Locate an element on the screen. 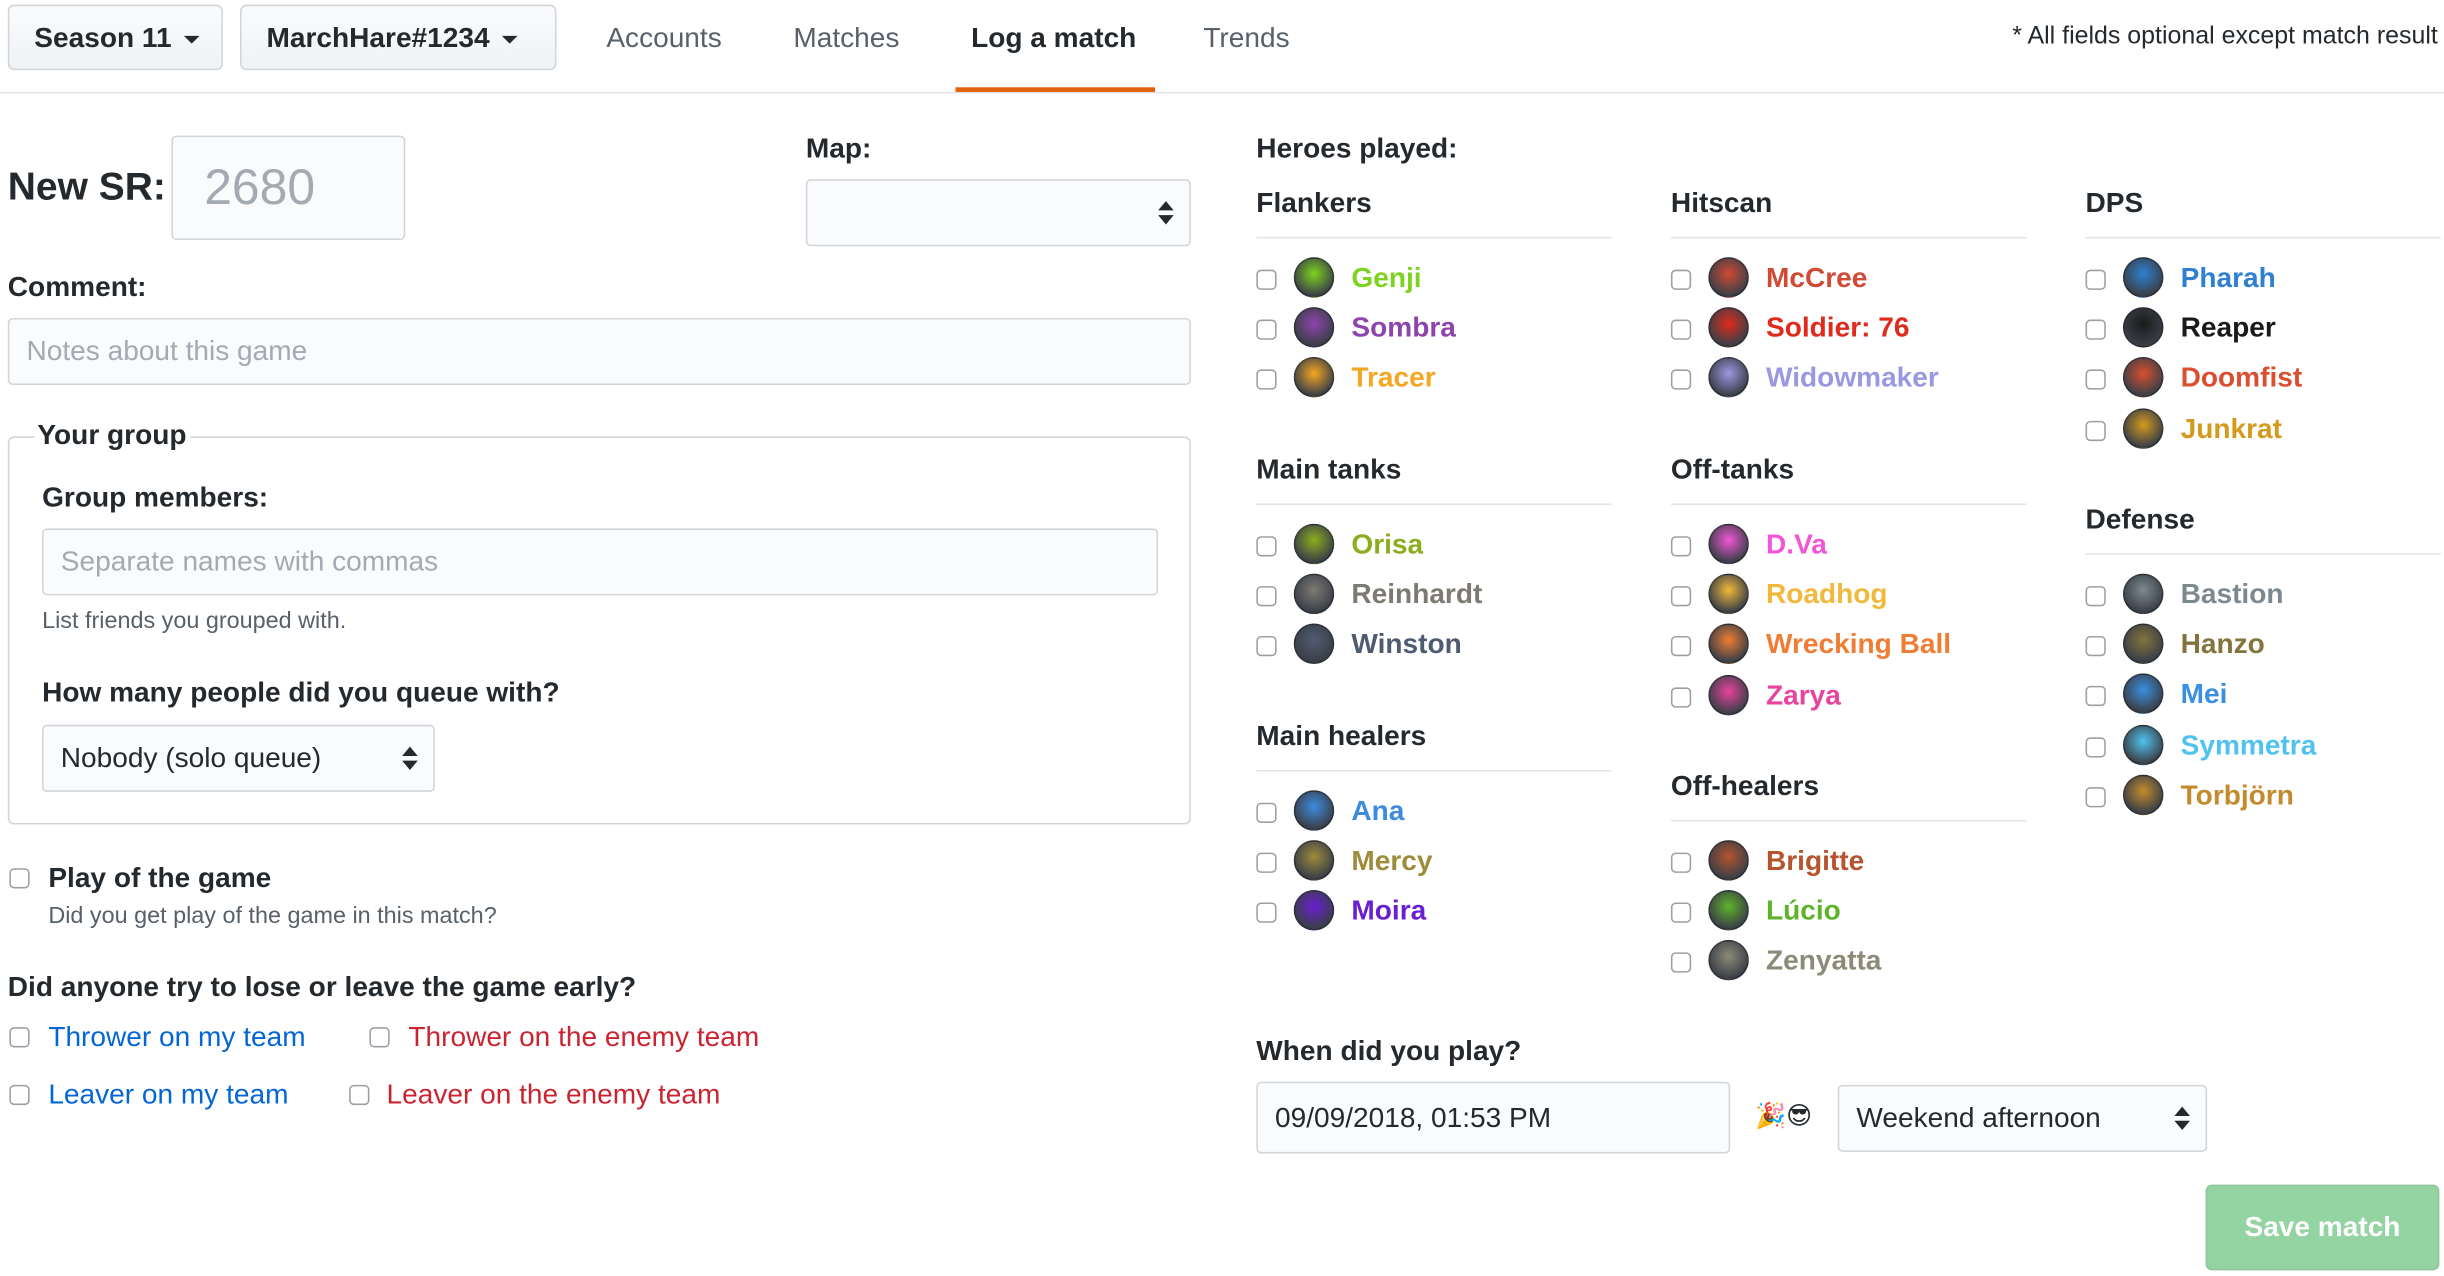 This screenshot has height=1276, width=2444. hero-option: Zarya is located at coordinates (1848, 696).